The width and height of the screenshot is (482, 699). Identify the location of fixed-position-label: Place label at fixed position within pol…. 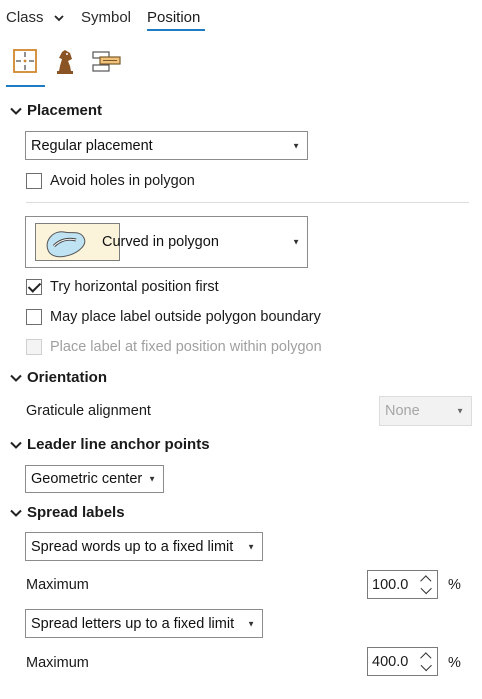
(186, 347).